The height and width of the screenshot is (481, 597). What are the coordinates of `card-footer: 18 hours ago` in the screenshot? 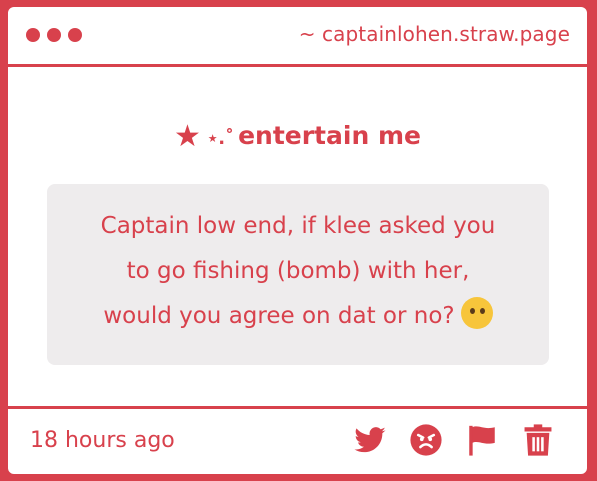 It's located at (297, 440).